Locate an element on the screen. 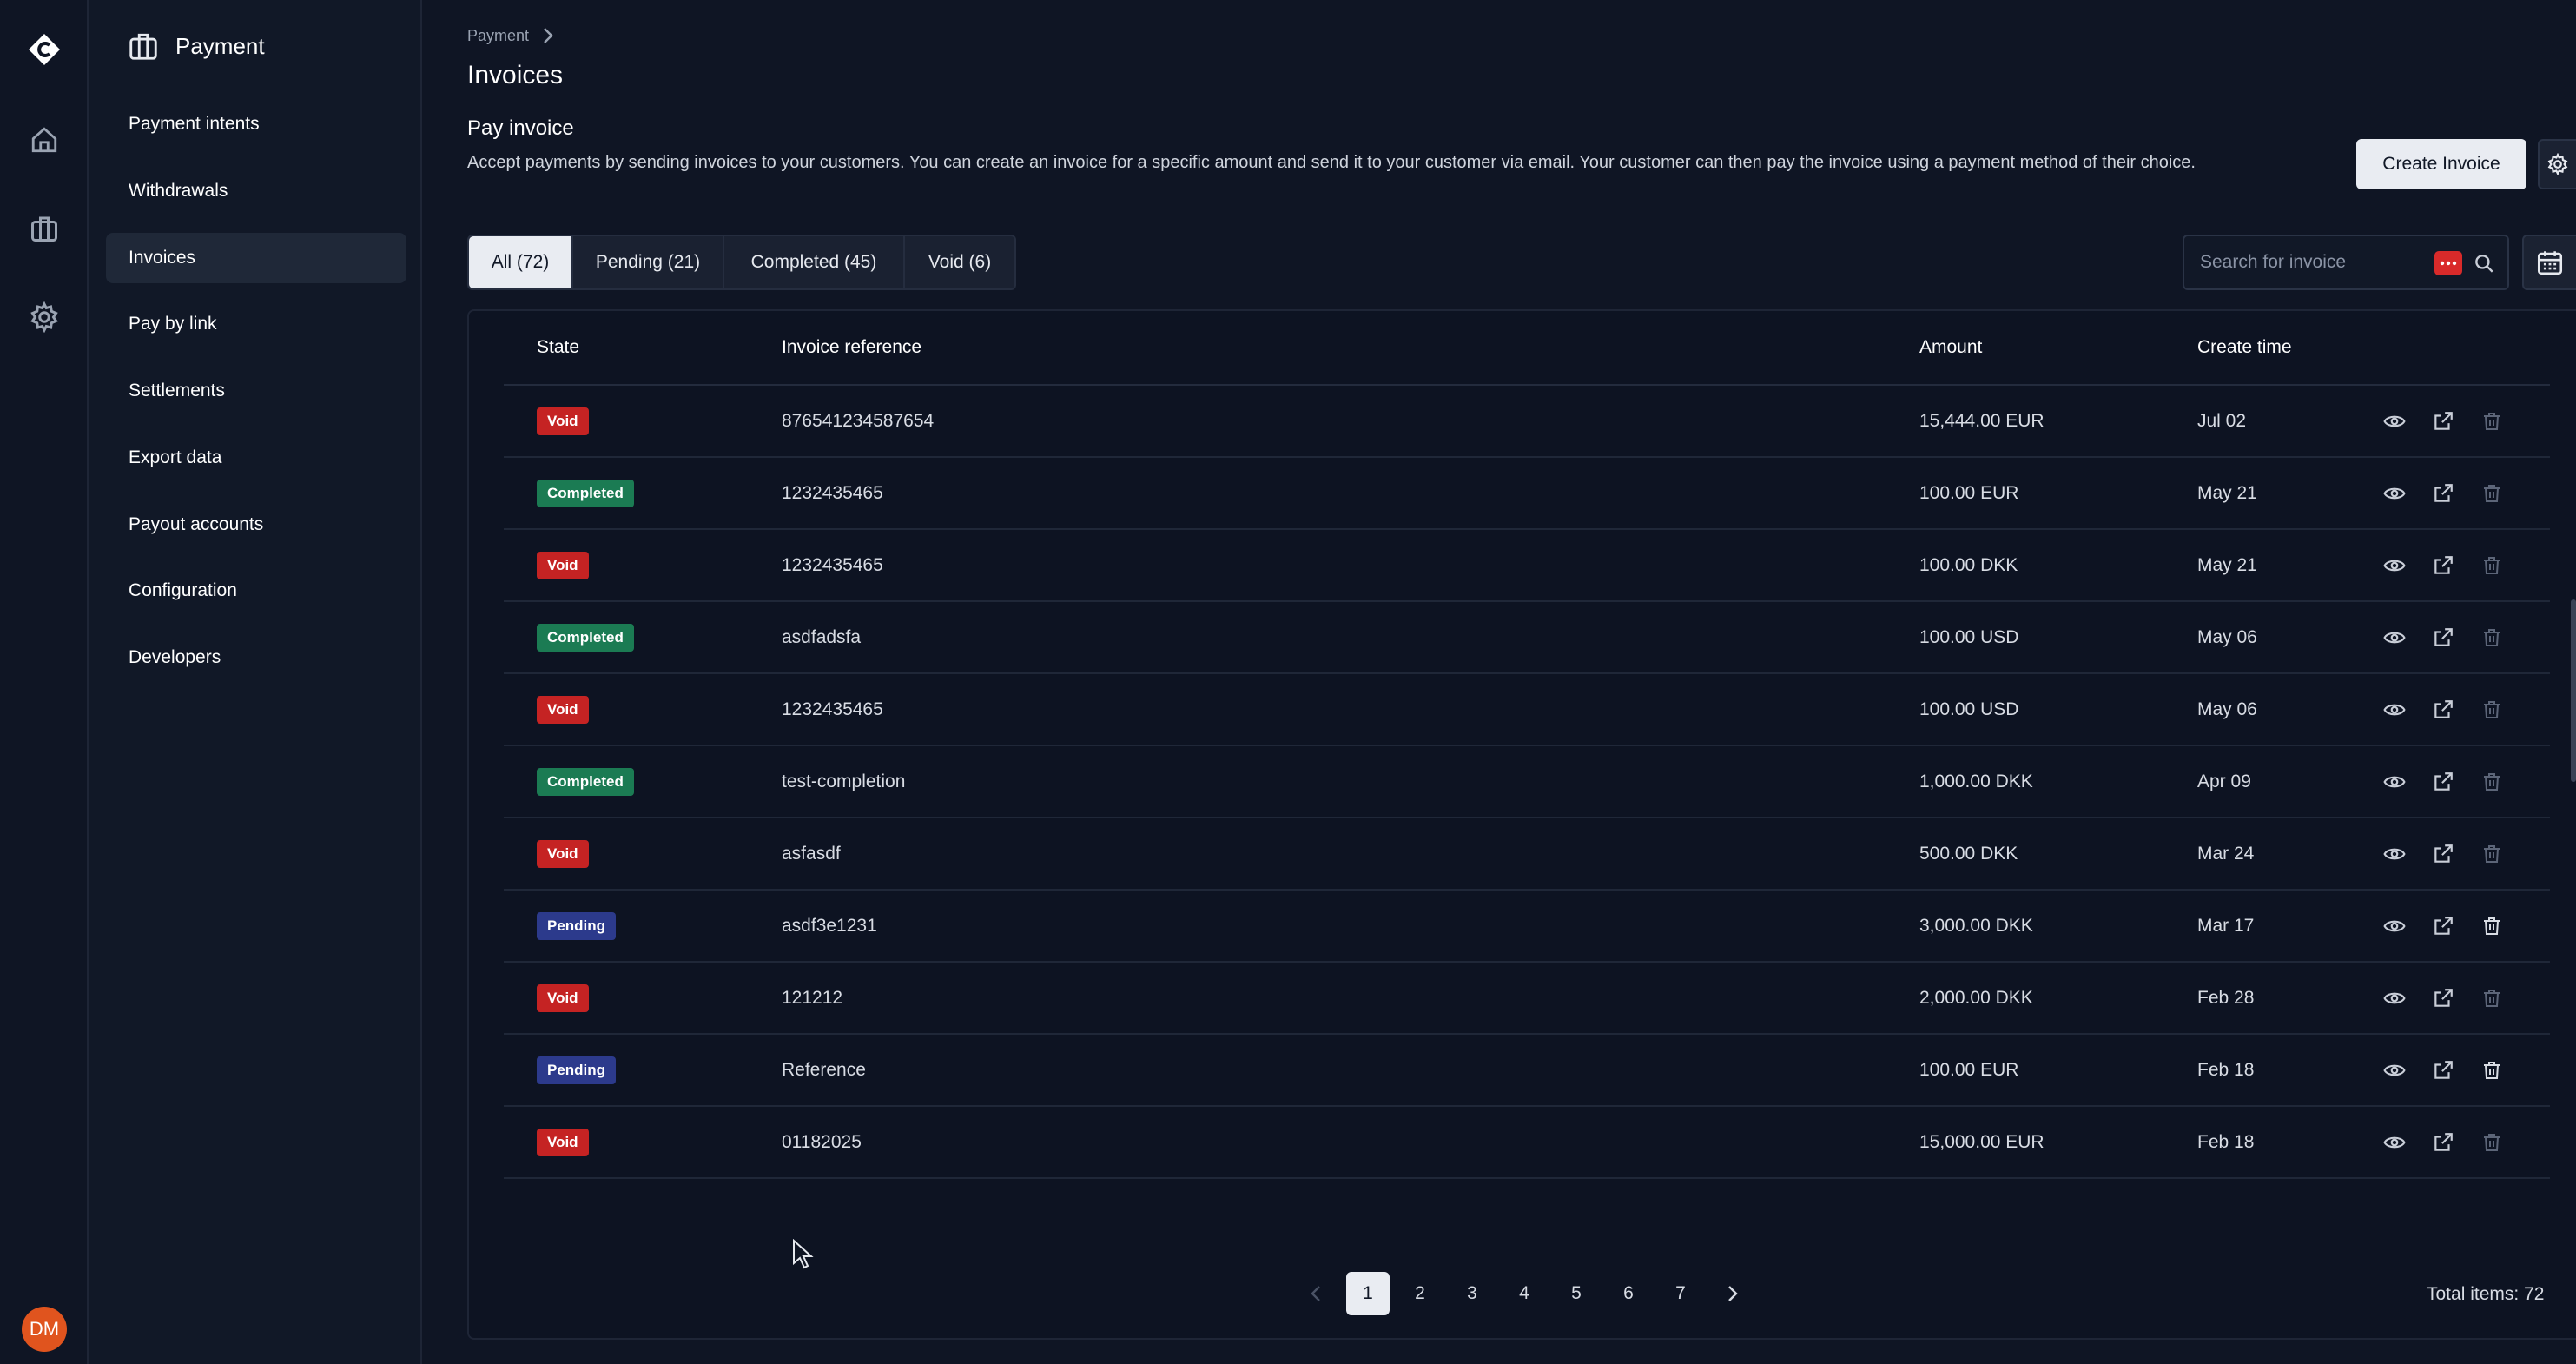 This screenshot has height=1364, width=2576. sidebar-item-developers: Developers is located at coordinates (256, 658).